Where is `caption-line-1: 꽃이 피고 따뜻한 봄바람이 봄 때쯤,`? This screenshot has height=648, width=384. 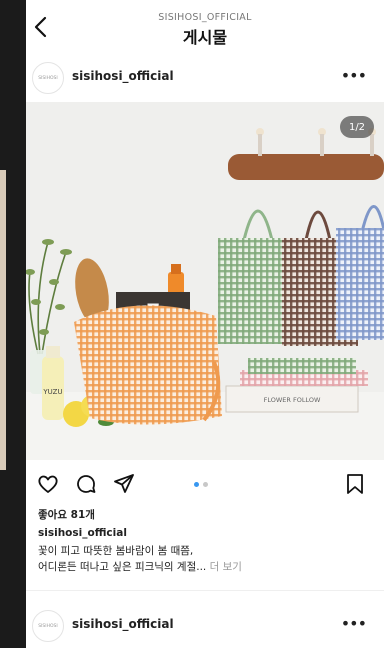 caption-line-1: 꽃이 피고 따뜻한 봄바람이 봄 때쯤, is located at coordinates (116, 551).